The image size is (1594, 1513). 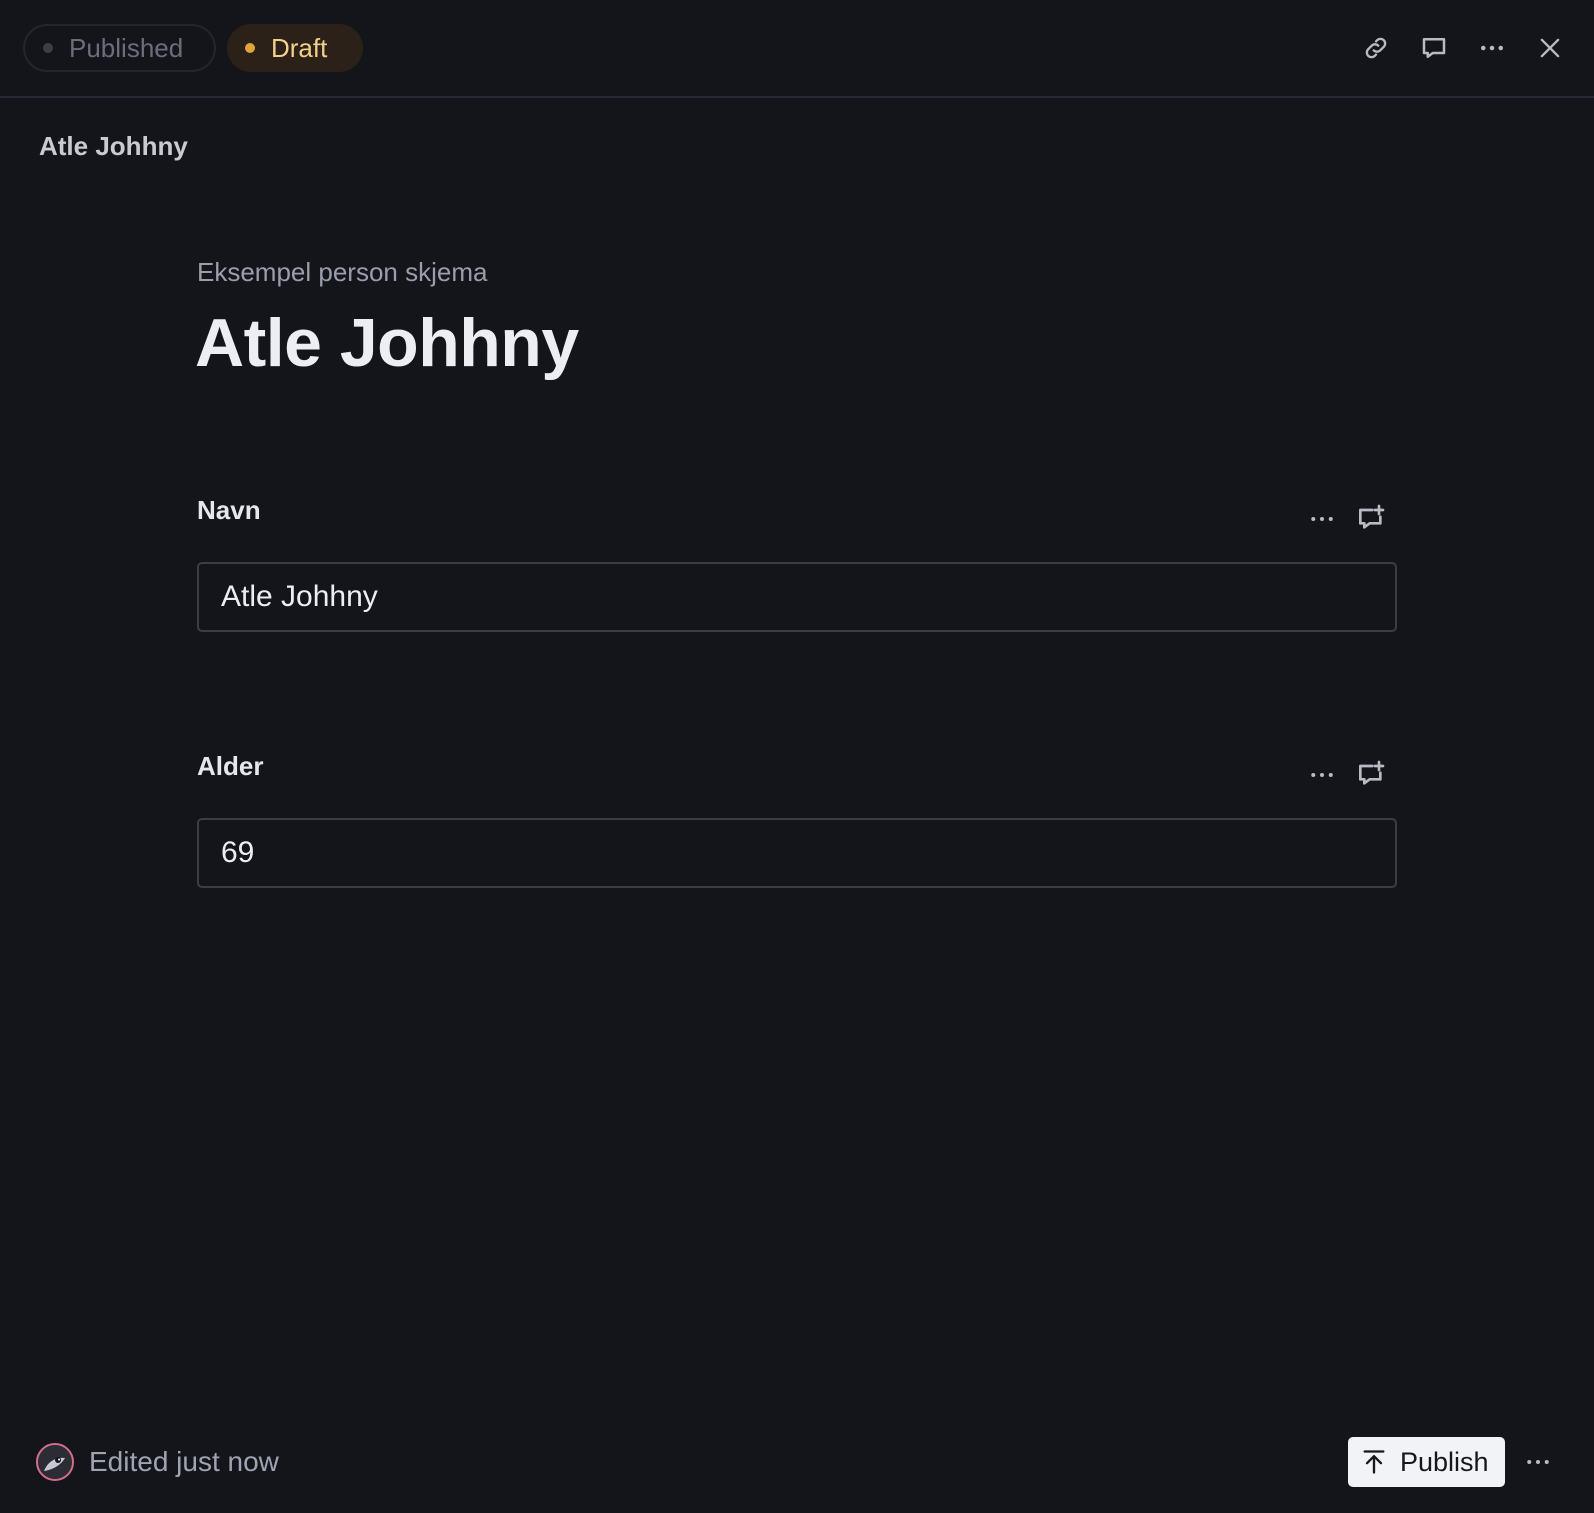 I want to click on link-icon, so click(x=1376, y=48).